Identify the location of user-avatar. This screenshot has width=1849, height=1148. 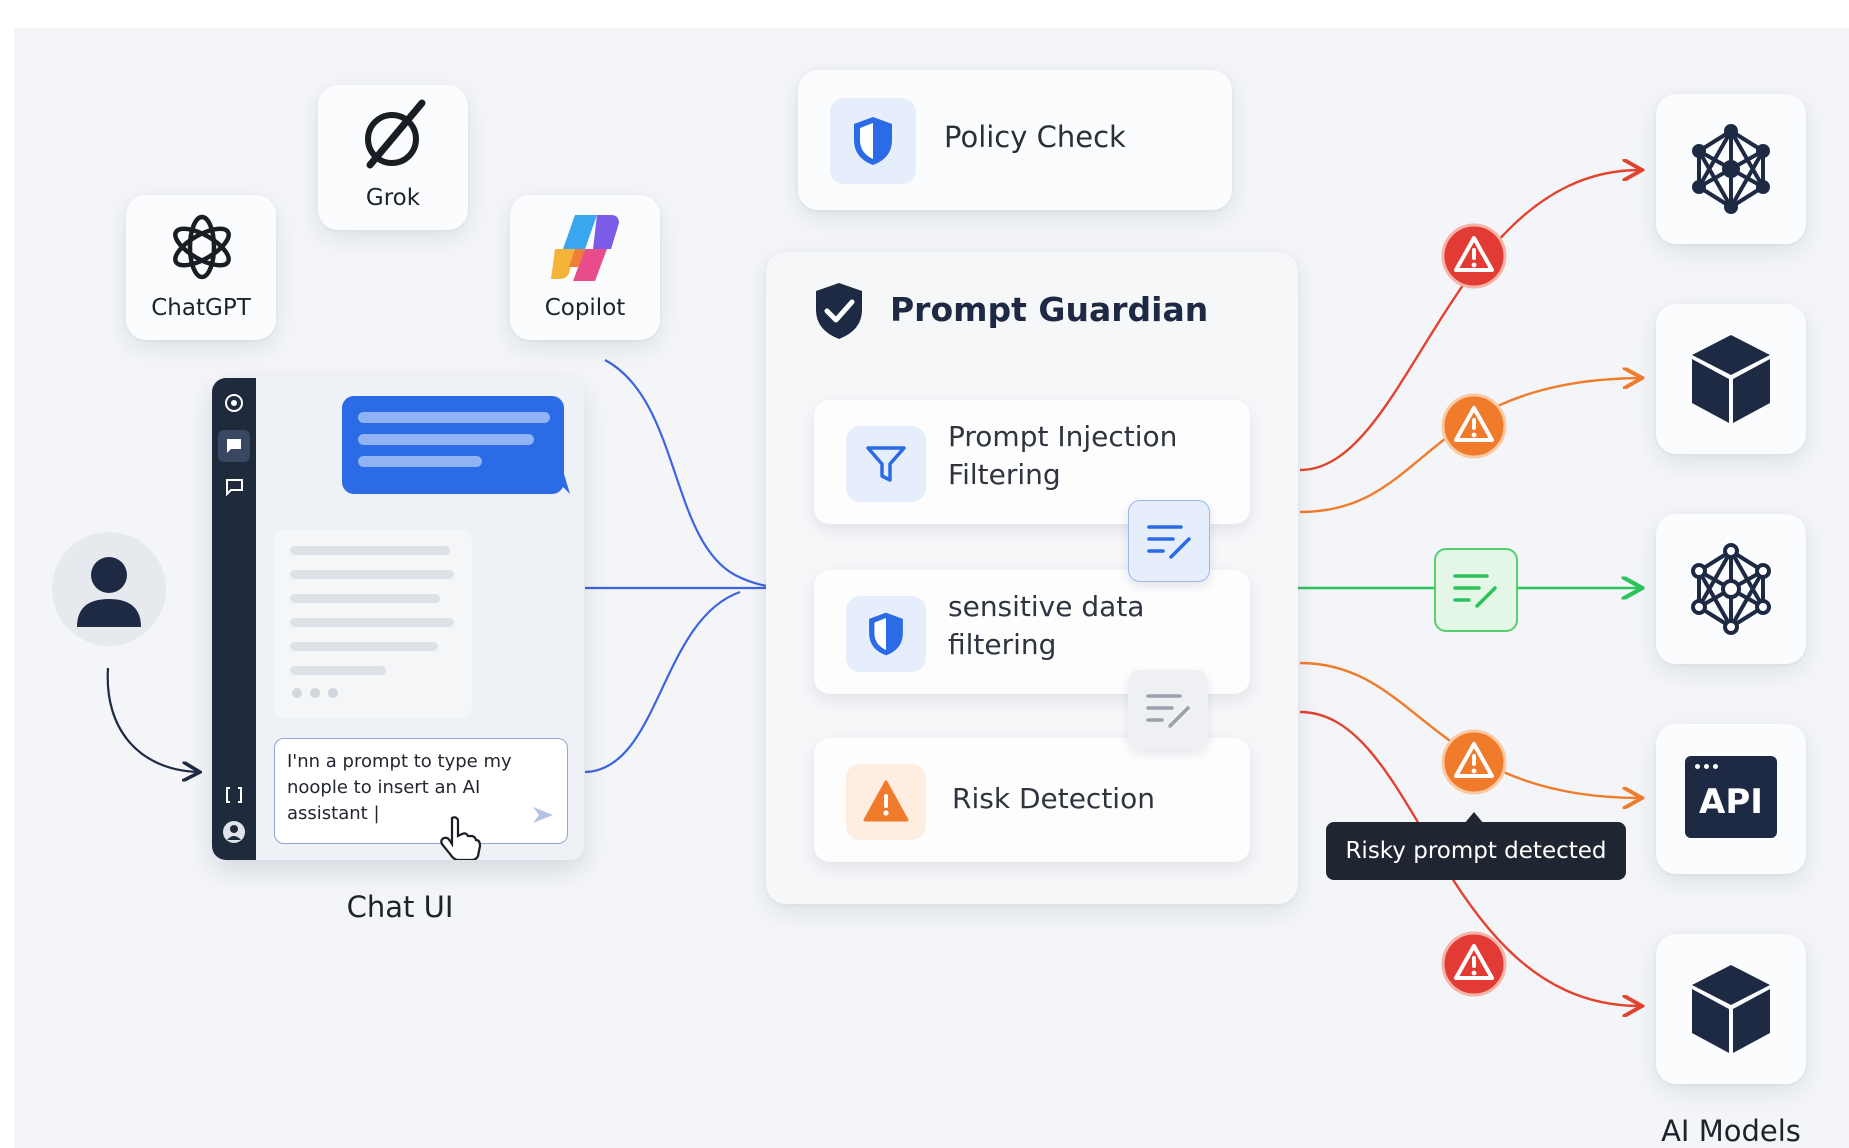
(109, 589).